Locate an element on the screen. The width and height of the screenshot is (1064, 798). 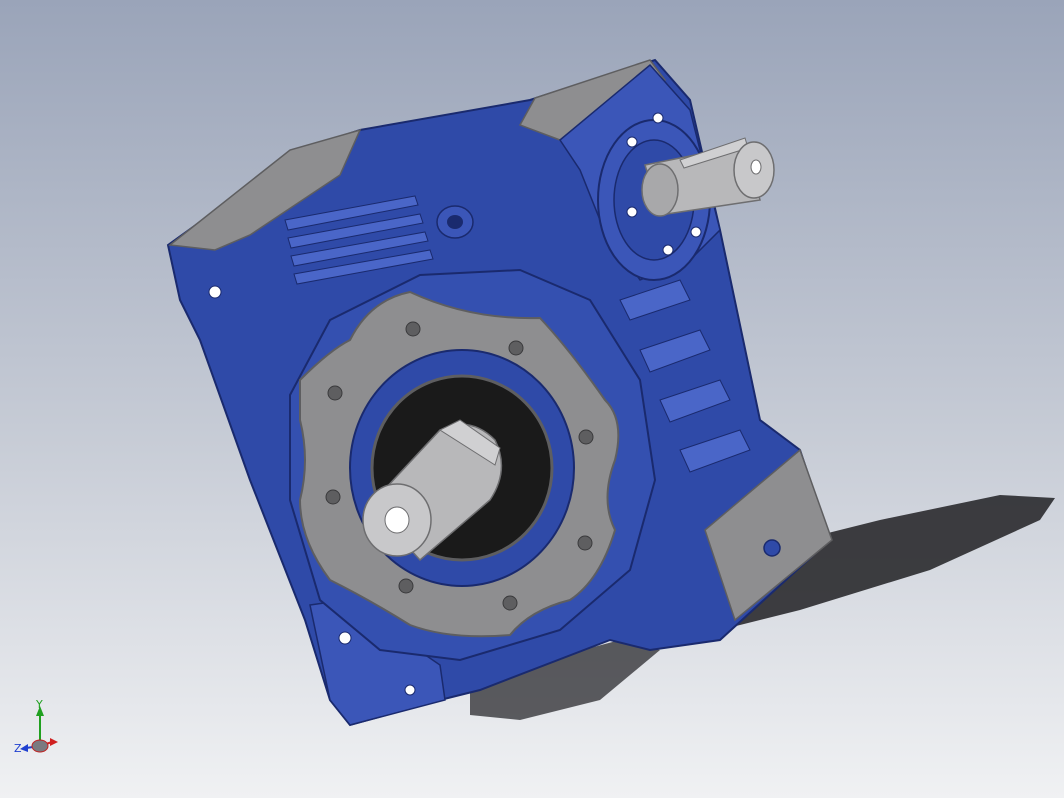
x-axis-arrow is located at coordinates (54, 742).